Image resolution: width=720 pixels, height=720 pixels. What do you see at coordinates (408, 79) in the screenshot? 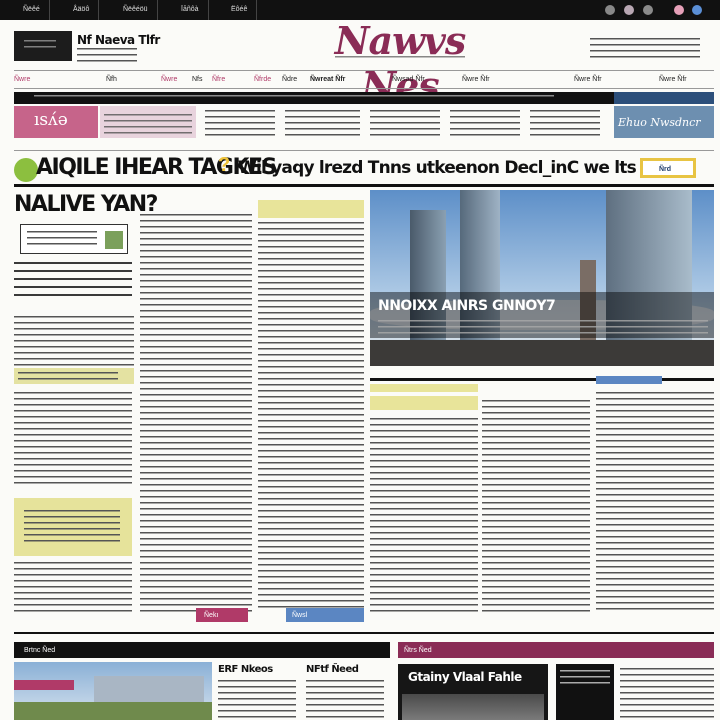
I see `nav-item: Ñwsad Ñfr` at bounding box center [408, 79].